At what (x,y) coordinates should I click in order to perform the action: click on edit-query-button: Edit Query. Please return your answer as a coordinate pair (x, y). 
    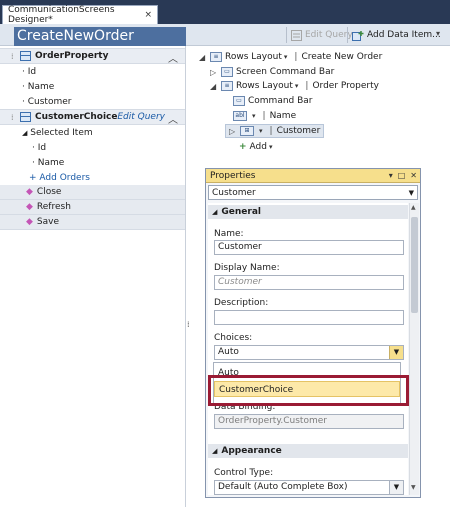
    Looking at the image, I should click on (322, 35).